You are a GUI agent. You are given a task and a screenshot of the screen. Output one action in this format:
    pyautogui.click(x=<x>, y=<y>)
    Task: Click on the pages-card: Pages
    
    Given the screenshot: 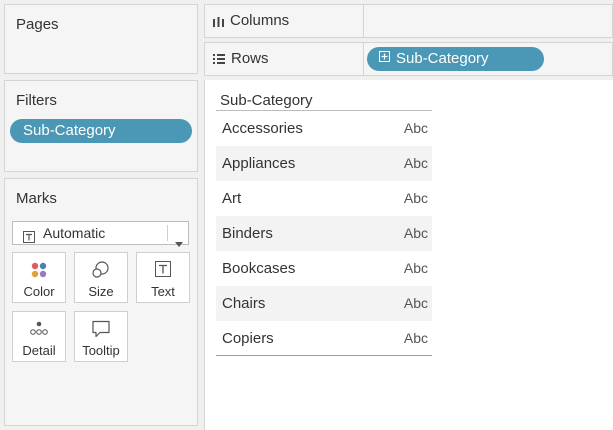 What is the action you would take?
    pyautogui.click(x=101, y=39)
    